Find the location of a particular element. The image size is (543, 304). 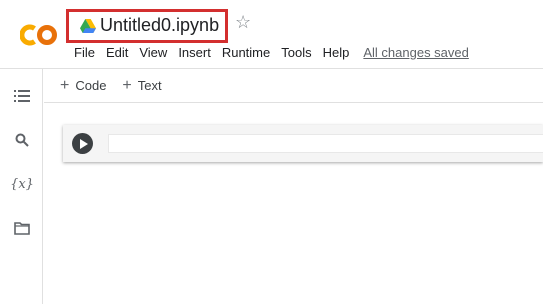

variables-icon: {x} is located at coordinates (22, 184).